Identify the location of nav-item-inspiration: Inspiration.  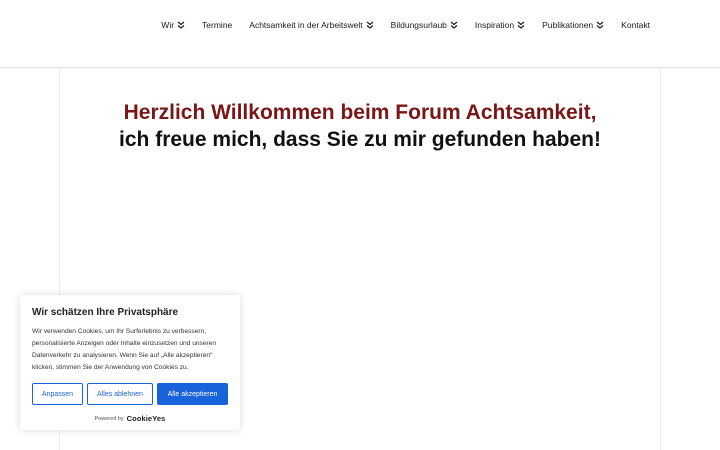
(500, 25).